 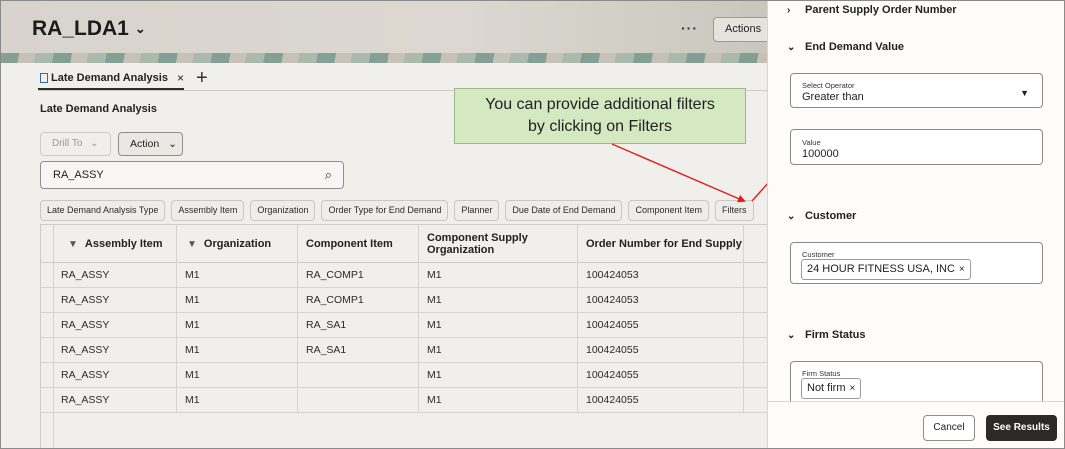 I want to click on token-label: 24 HOUR FITNESS USA, INC, so click(x=881, y=269).